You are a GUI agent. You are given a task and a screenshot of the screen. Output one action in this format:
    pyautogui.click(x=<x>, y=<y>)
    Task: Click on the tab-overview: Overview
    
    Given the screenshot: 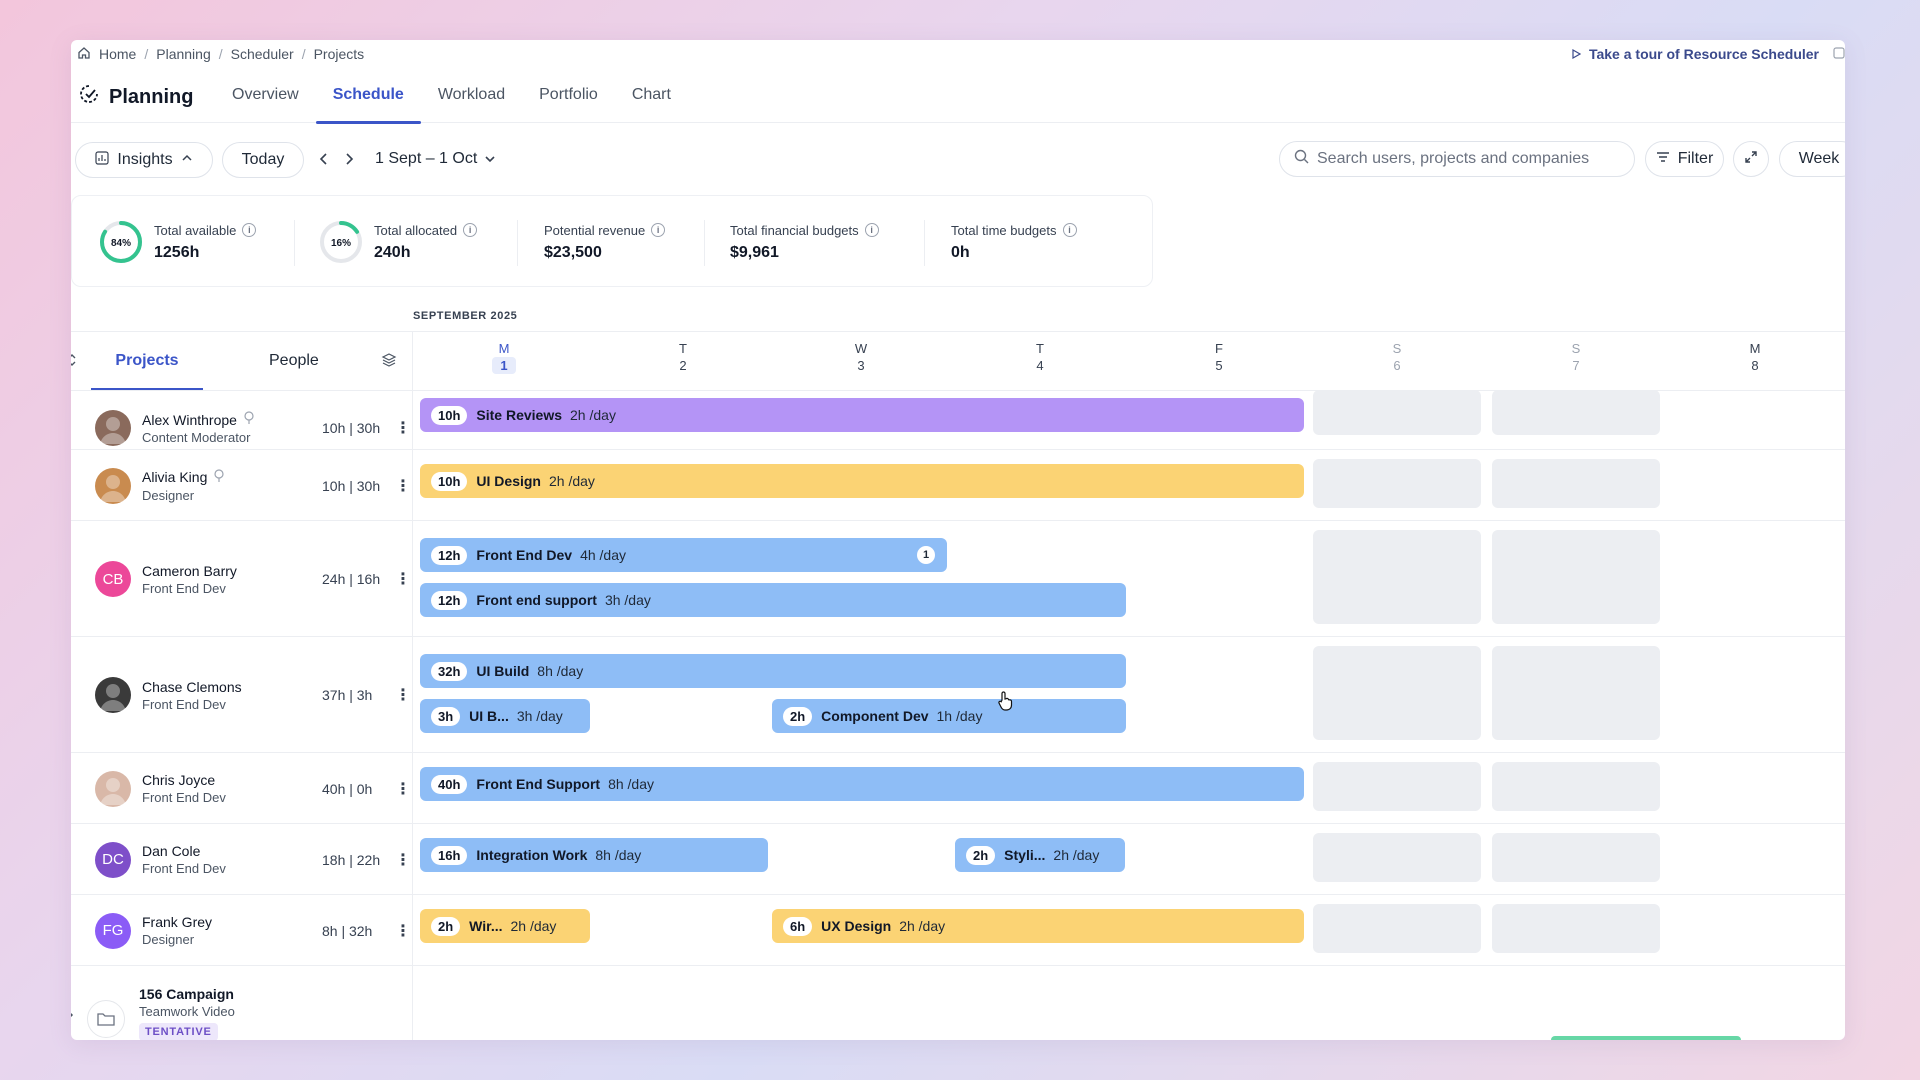 What is the action you would take?
    pyautogui.click(x=265, y=101)
    